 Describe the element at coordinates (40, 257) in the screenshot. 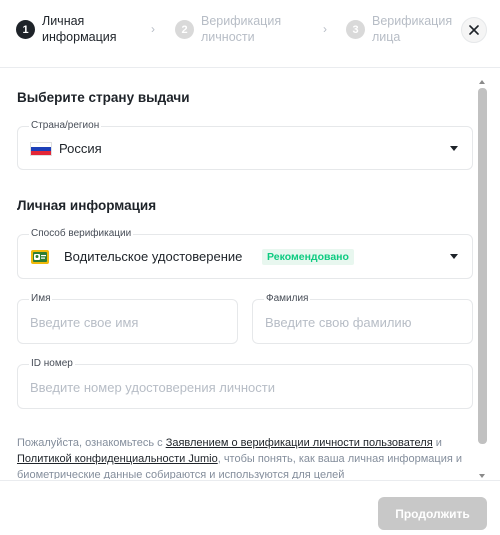

I see `drivers-license-icon` at that location.